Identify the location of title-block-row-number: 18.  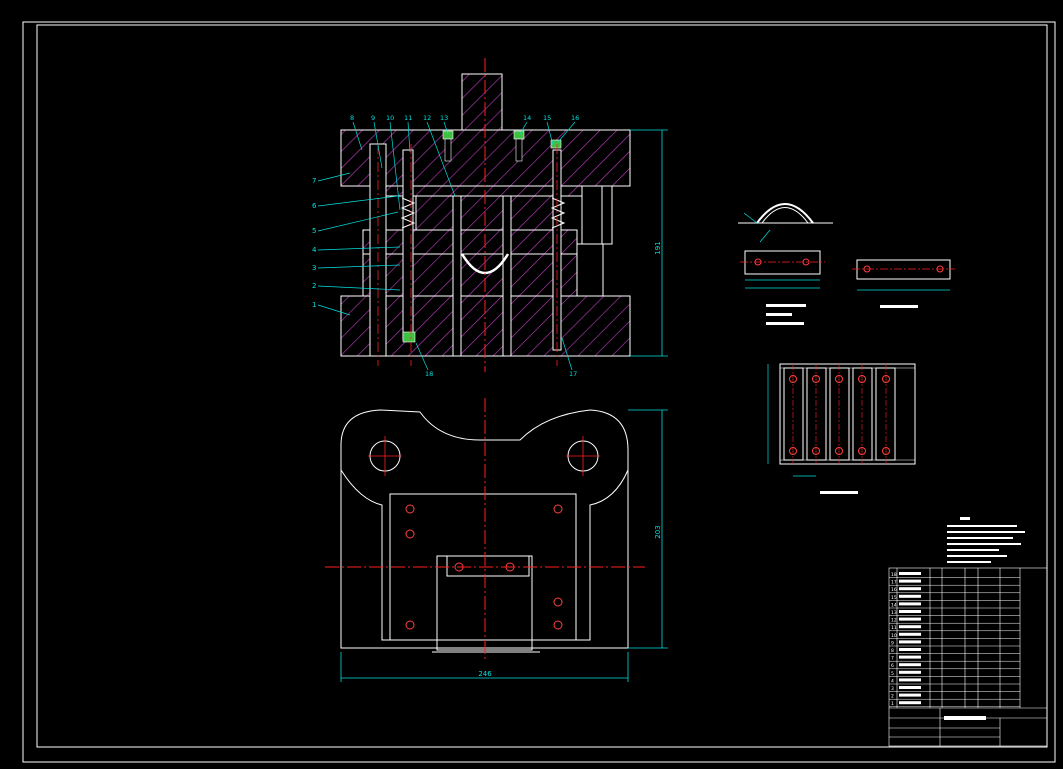
(894, 575).